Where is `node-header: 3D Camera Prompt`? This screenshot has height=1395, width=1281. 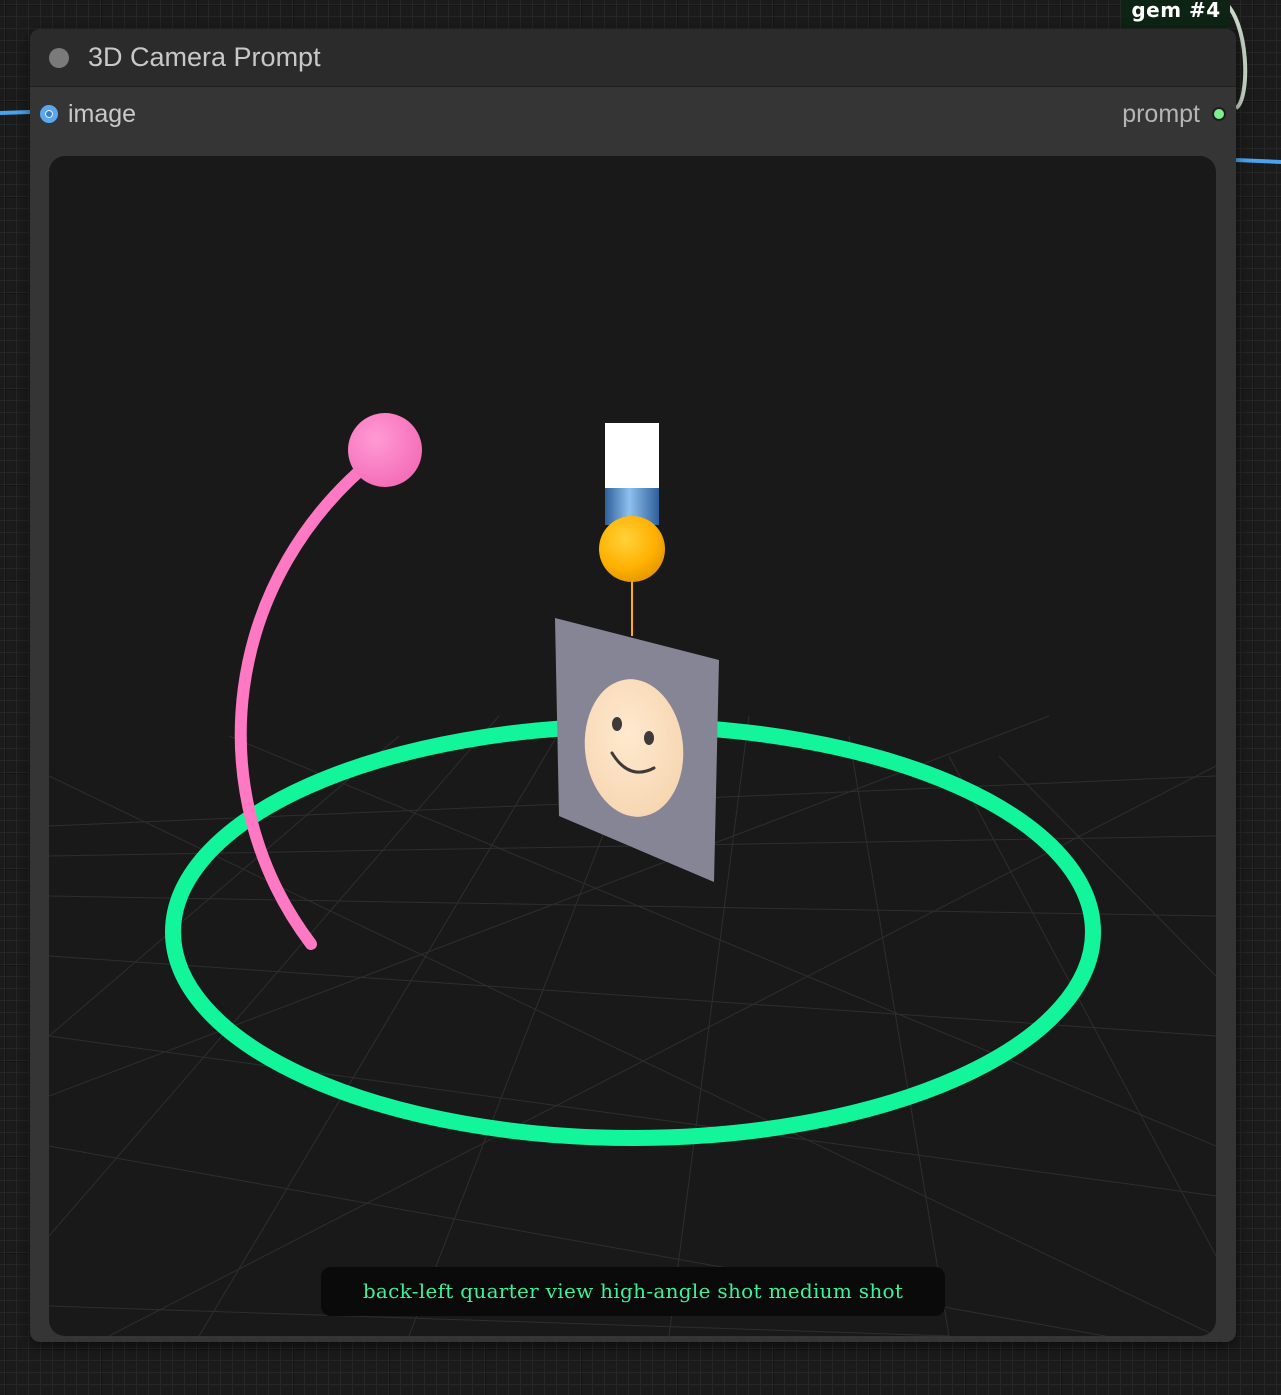 node-header: 3D Camera Prompt is located at coordinates (633, 58).